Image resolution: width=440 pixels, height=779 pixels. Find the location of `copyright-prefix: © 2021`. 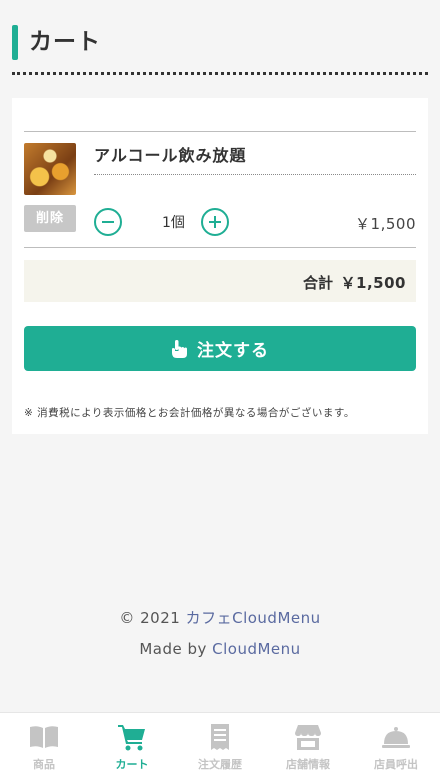

copyright-prefix: © 2021 is located at coordinates (152, 618).